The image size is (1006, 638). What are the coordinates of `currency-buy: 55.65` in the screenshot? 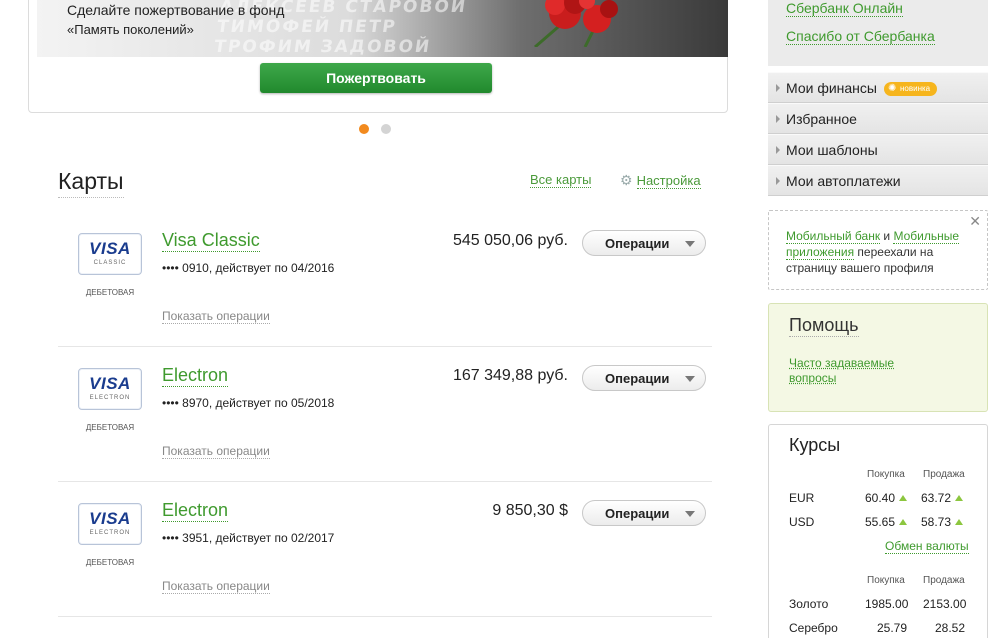 It's located at (886, 522).